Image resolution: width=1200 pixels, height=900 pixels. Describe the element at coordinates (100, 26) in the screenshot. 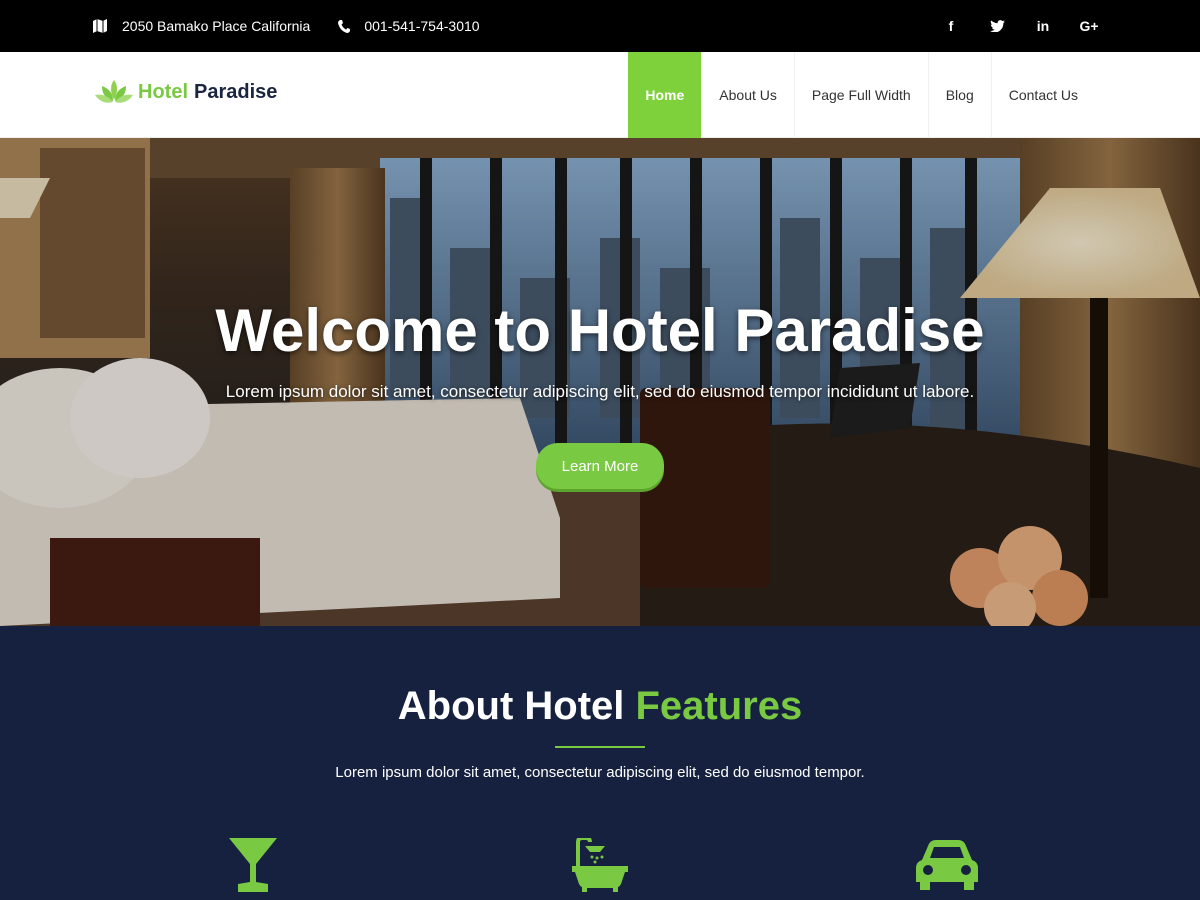

I see `map-icon` at that location.